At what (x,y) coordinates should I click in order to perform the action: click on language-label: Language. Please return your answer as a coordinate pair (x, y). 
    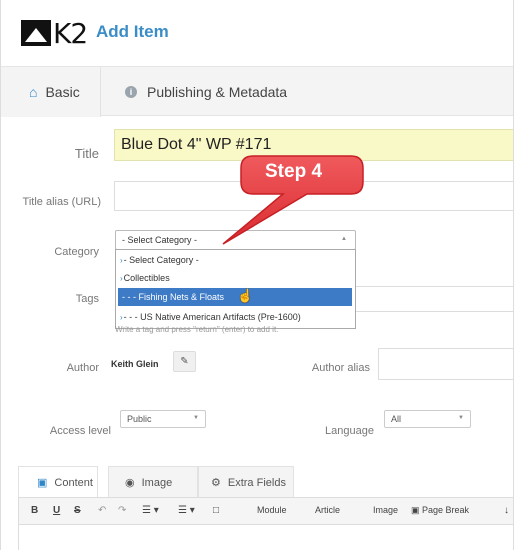
    Looking at the image, I should click on (349, 431).